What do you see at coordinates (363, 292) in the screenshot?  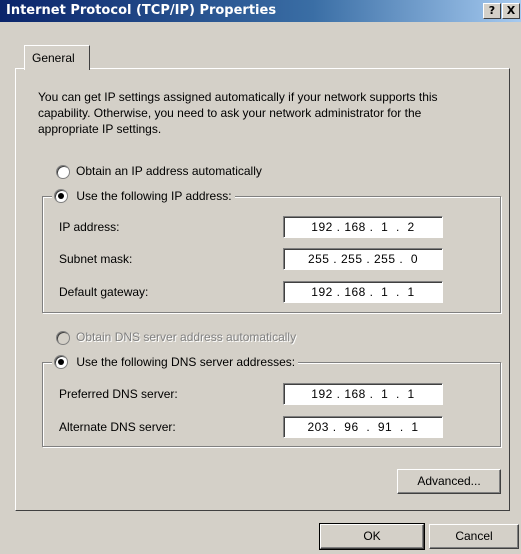 I see `default-gateway-field: 192 . 168 . 1 . 1` at bounding box center [363, 292].